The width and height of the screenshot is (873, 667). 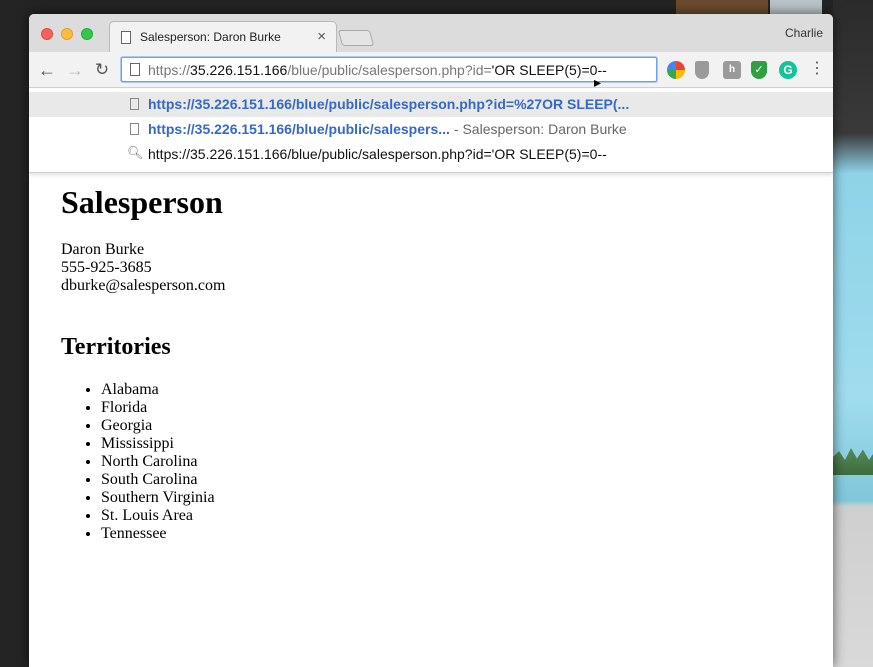 I want to click on extension-shield-icon, so click(x=702, y=70).